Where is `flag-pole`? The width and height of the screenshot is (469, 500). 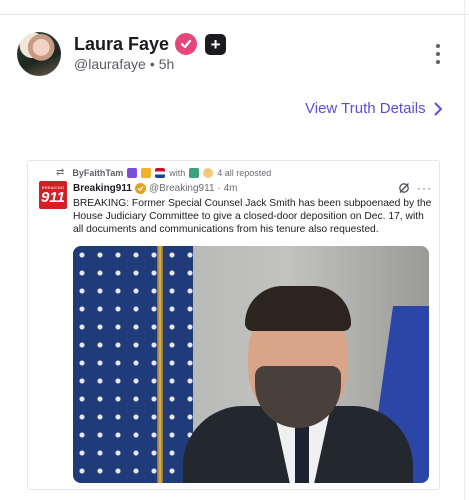 flag-pole is located at coordinates (160, 364).